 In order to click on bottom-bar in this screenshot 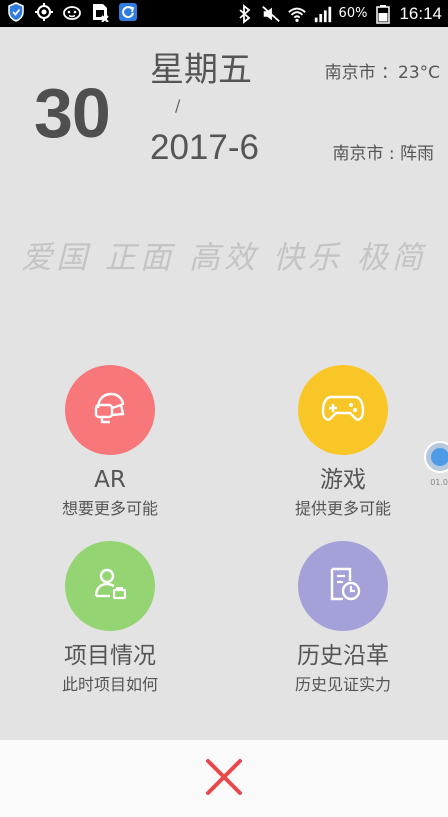, I will do `click(224, 778)`.